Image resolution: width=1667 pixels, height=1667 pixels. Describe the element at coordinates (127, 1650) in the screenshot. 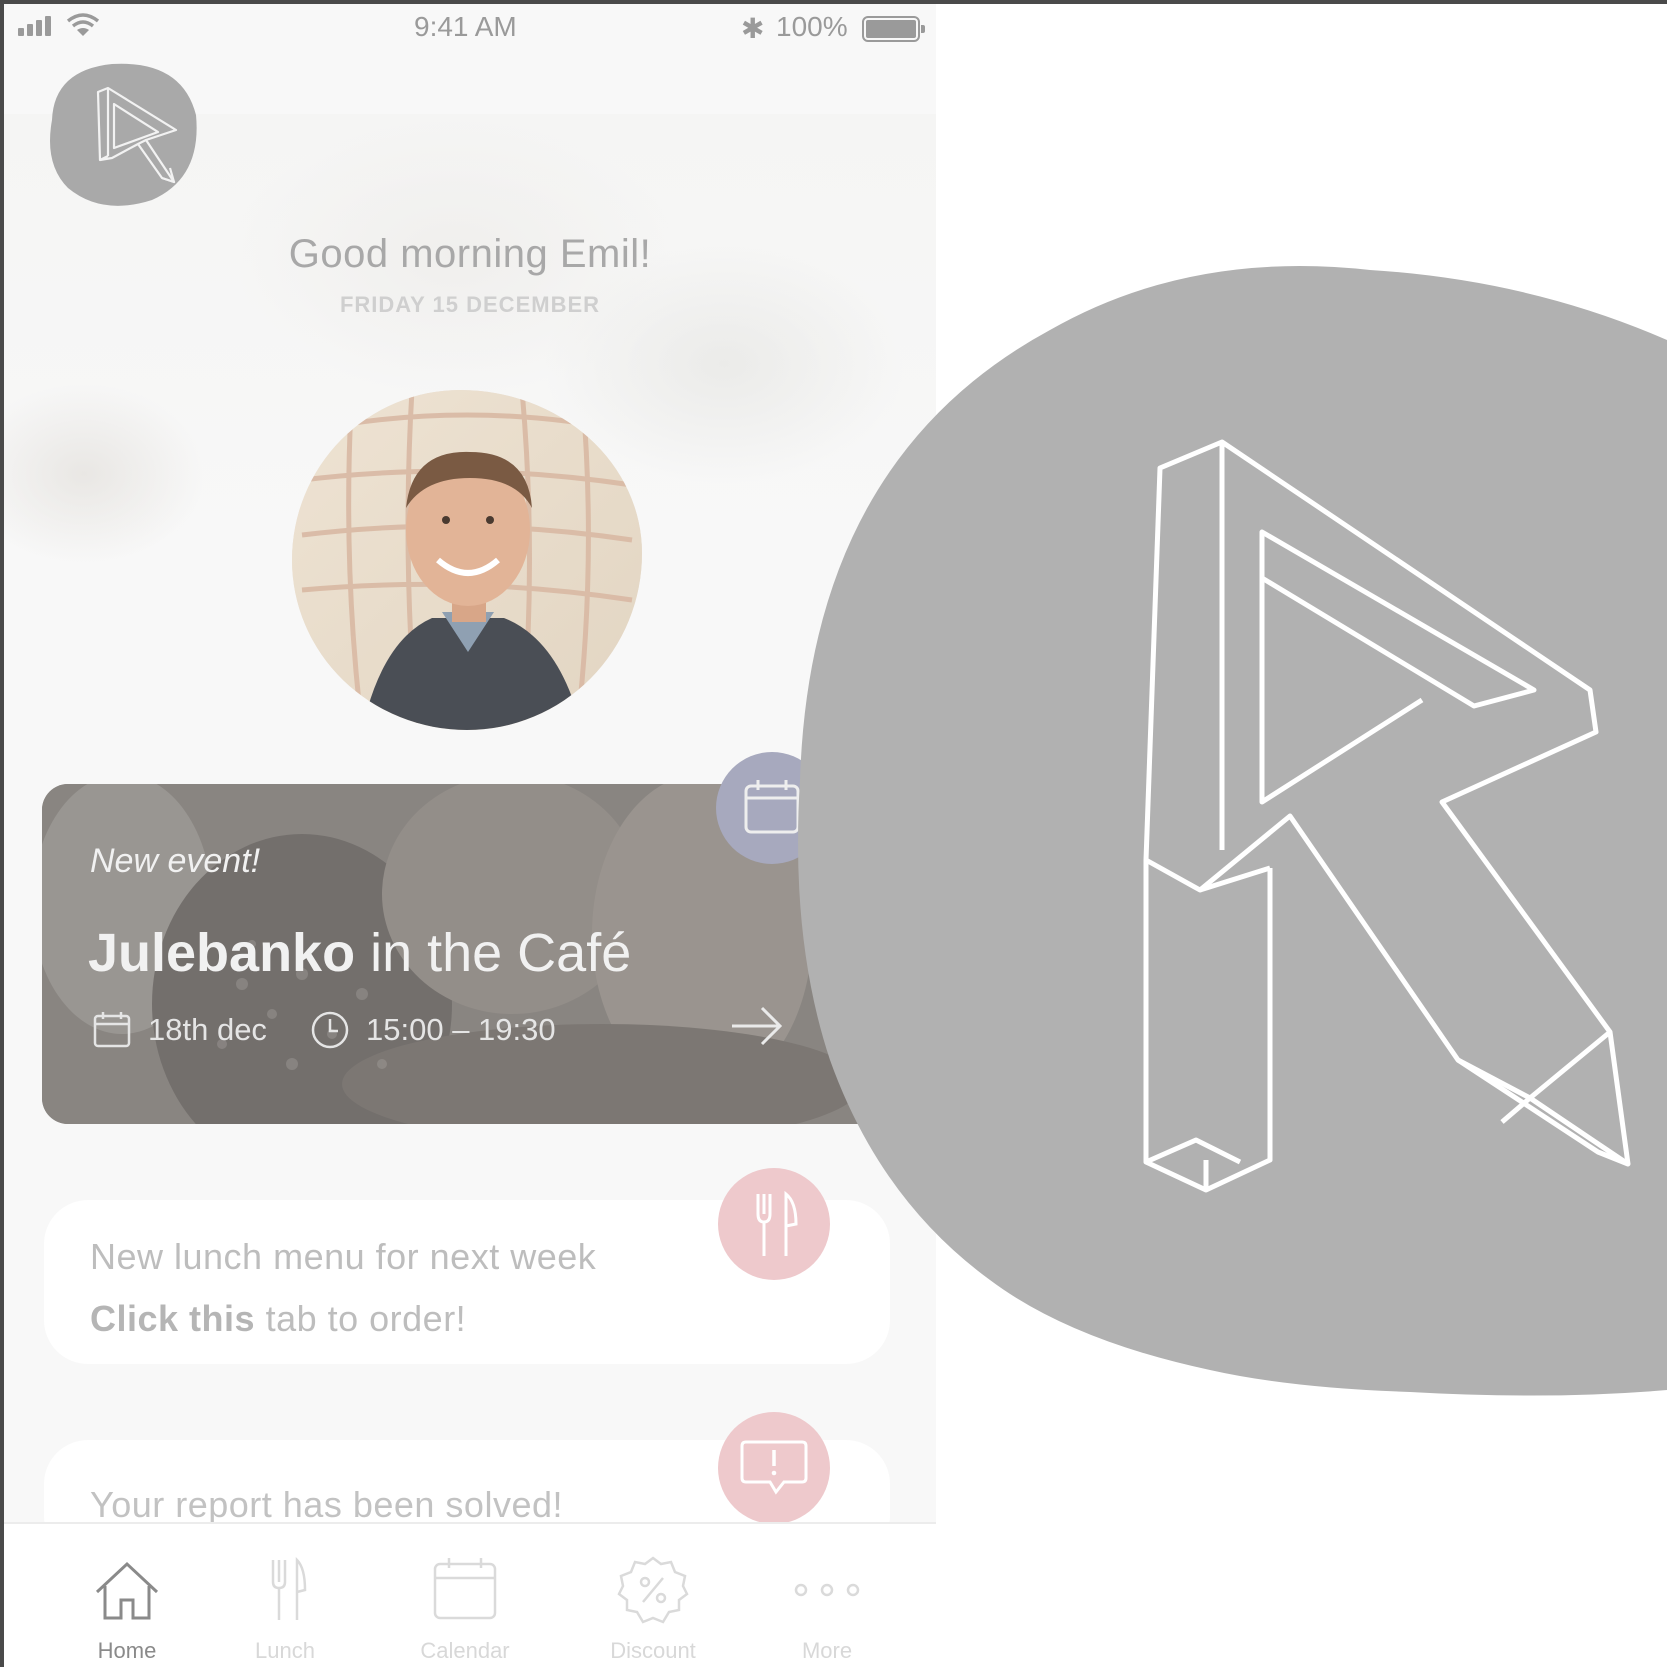

I see `tab-label: Home` at that location.